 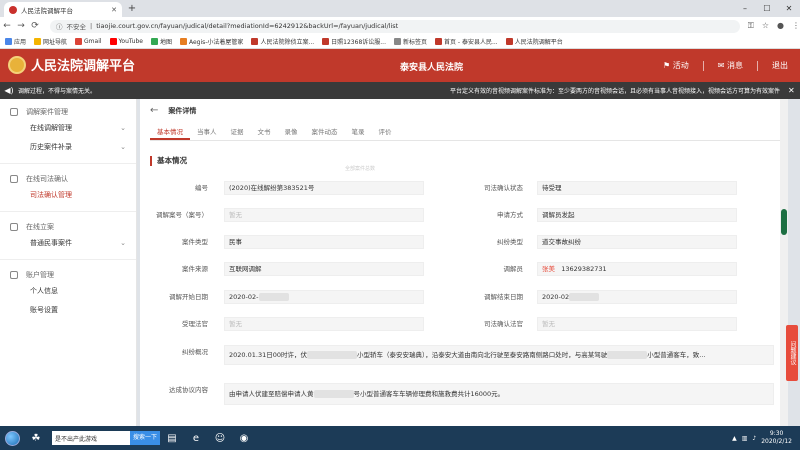 What do you see at coordinates (170, 132) in the screenshot?
I see `tab-basic: 基本情况` at bounding box center [170, 132].